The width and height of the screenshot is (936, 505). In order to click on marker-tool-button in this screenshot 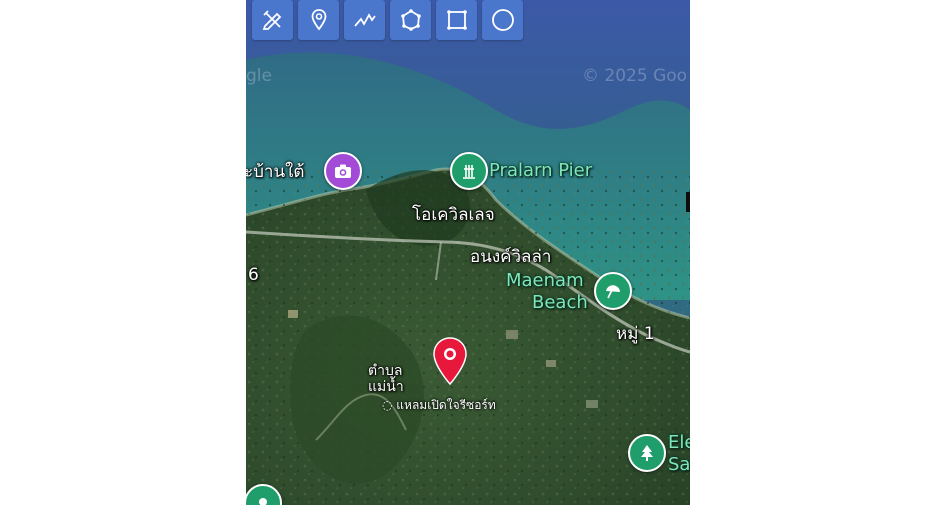, I will do `click(318, 20)`.